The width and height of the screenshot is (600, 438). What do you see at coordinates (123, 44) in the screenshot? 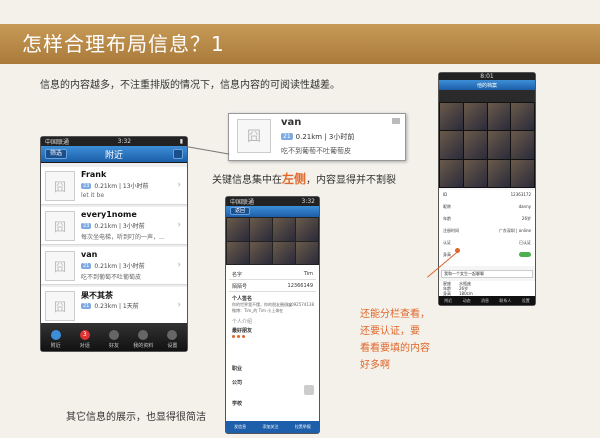
I see `slide-title: 怎样合理布局信息？1` at bounding box center [123, 44].